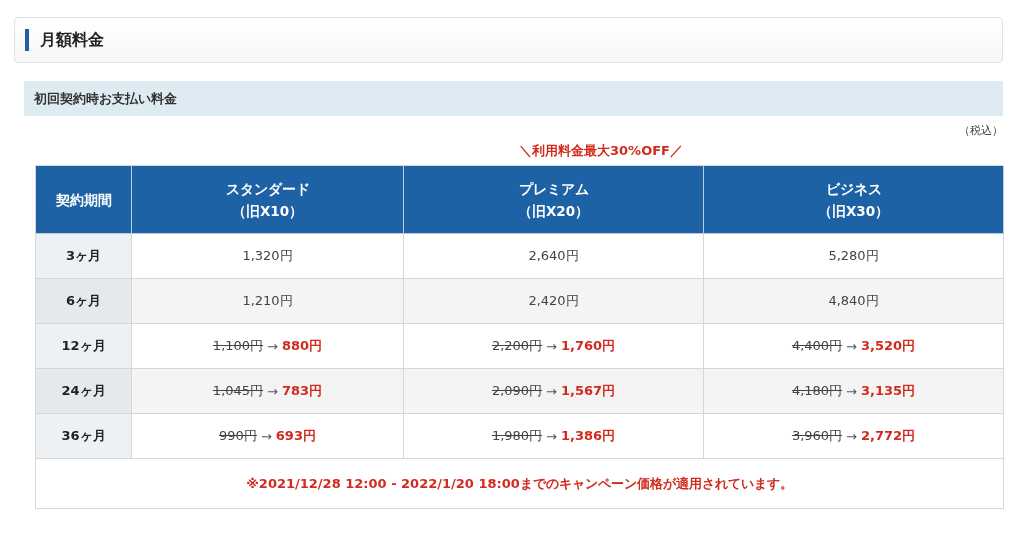 The width and height of the screenshot is (1024, 544). What do you see at coordinates (888, 346) in the screenshot?
I see `sale-price-text: 3,520円` at bounding box center [888, 346].